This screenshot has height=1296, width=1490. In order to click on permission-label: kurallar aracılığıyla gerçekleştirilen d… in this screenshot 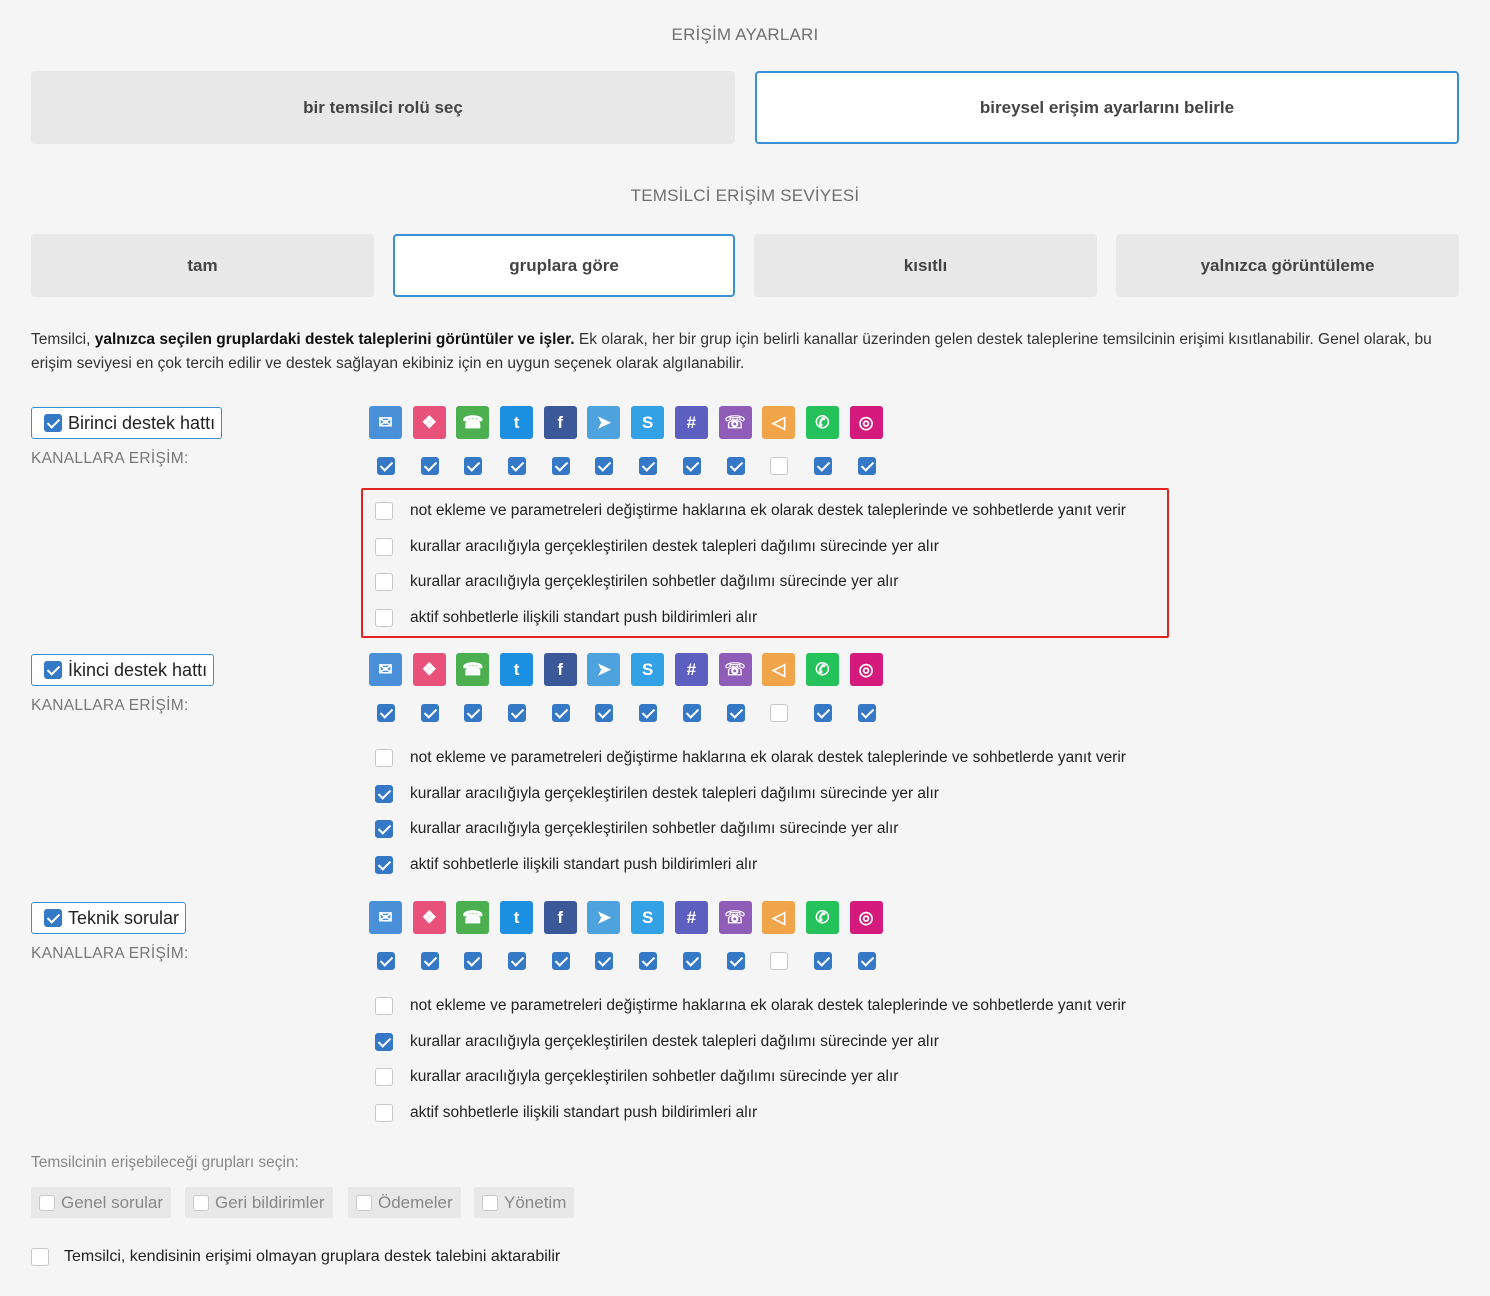, I will do `click(674, 793)`.